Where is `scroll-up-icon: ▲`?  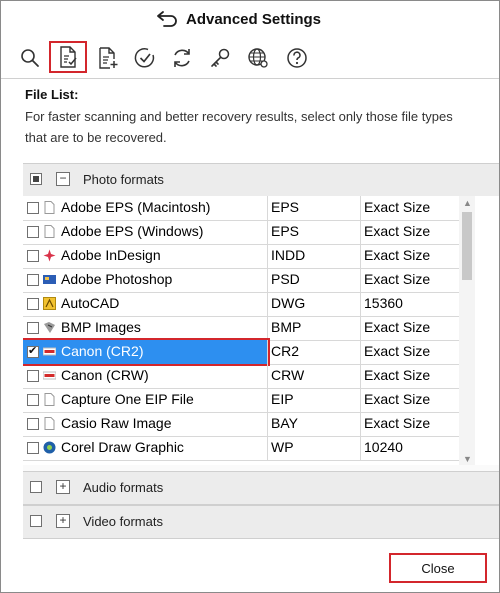 scroll-up-icon: ▲ is located at coordinates (467, 203).